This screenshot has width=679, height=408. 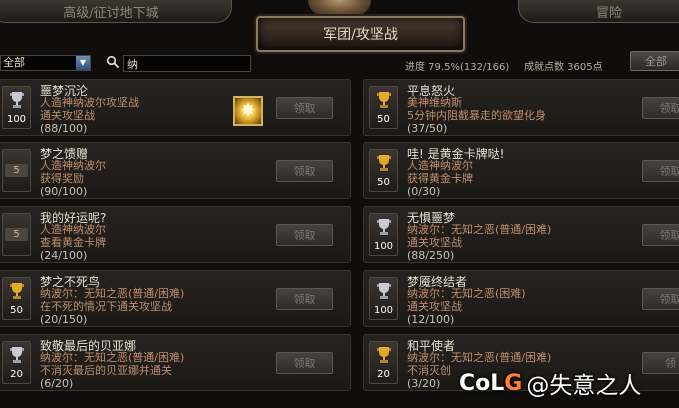 I want to click on achievement-desc: 获得黄金卡牌, so click(x=440, y=178).